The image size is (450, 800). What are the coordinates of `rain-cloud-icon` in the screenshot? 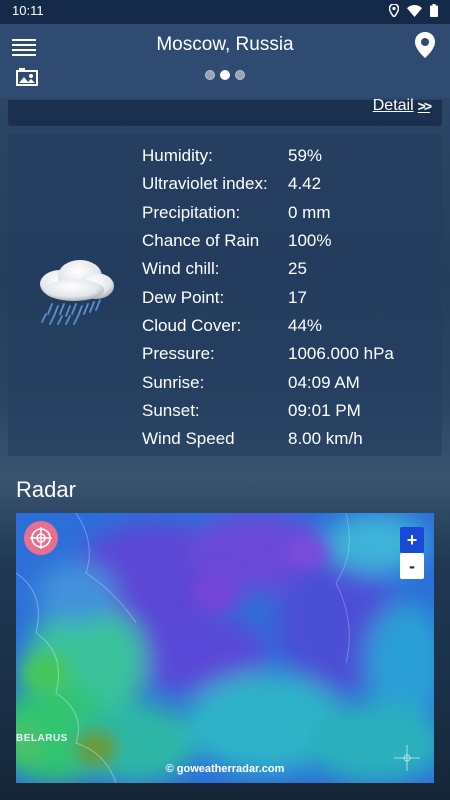 It's located at (77, 292).